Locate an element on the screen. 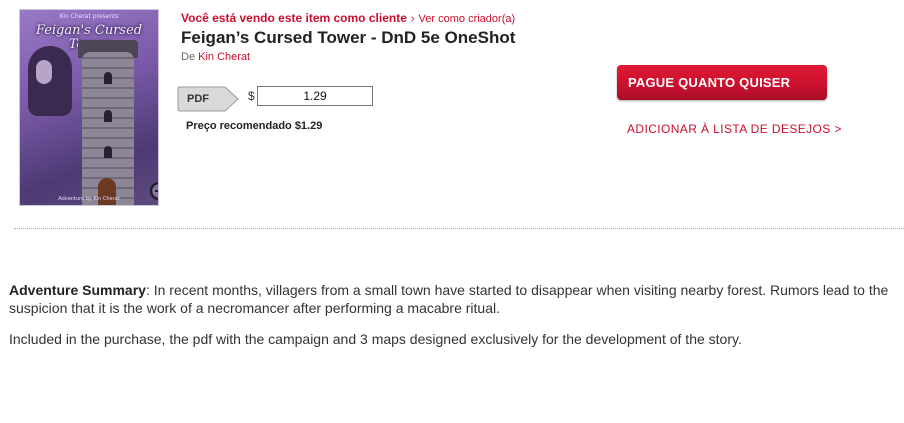  summary-label: Adventure Summary is located at coordinates (77, 290).